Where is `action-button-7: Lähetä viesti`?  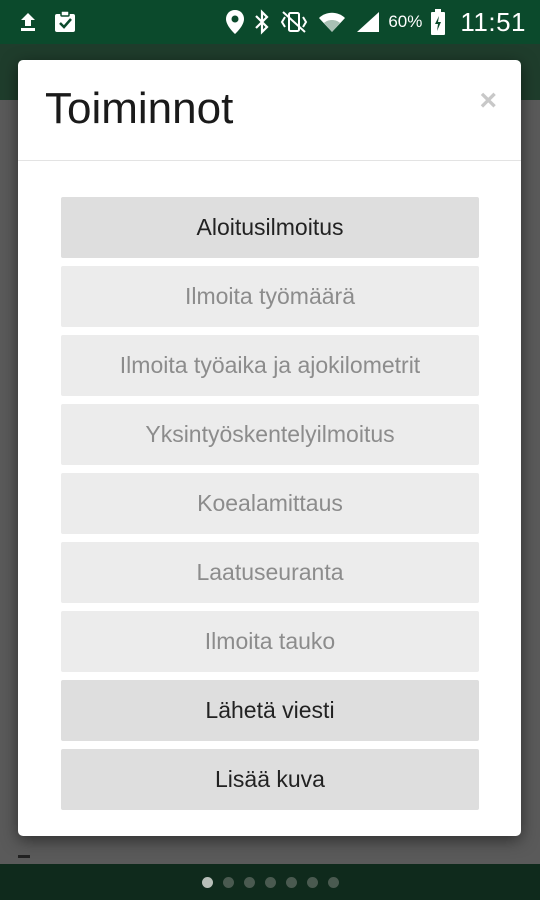
action-button-7: Lähetä viesti is located at coordinates (270, 710).